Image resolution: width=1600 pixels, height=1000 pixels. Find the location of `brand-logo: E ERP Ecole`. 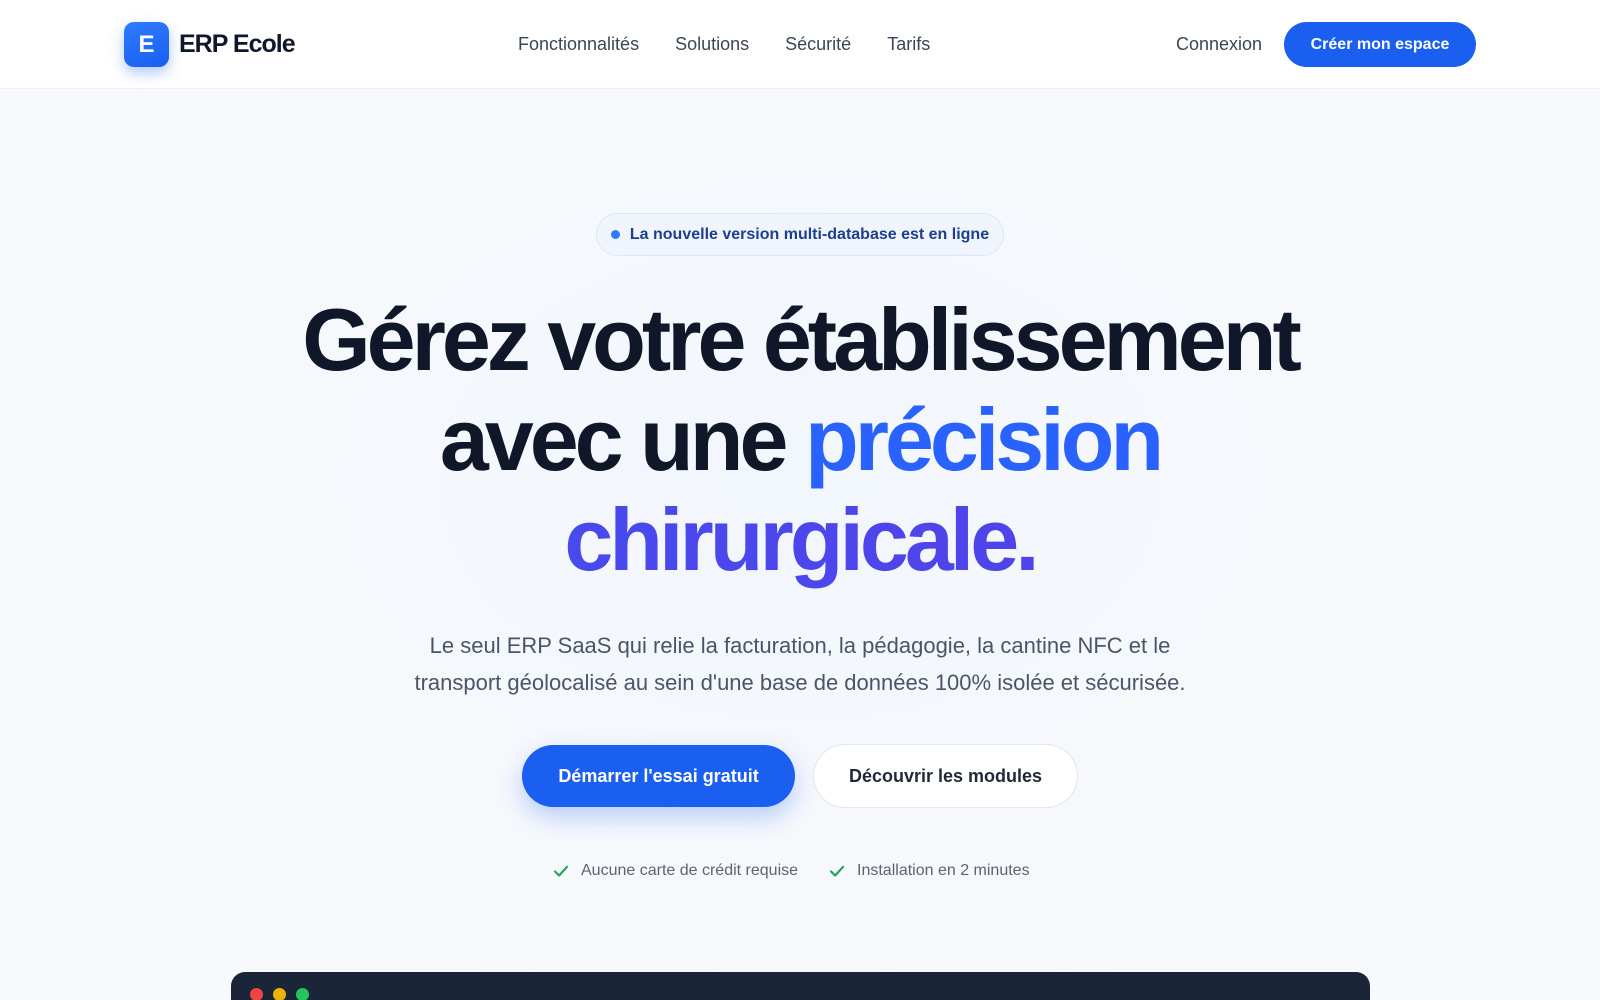

brand-logo: E ERP Ecole is located at coordinates (210, 44).